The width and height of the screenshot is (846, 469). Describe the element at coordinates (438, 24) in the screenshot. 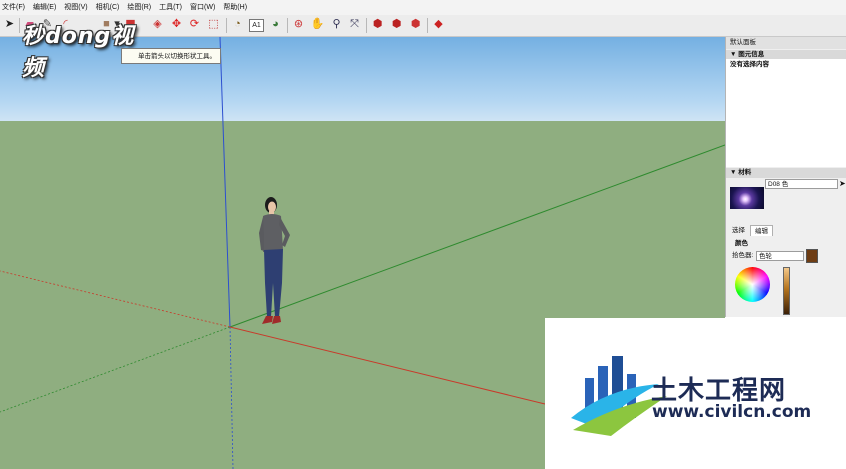

I see `ruby-extension-icon: ◆` at that location.